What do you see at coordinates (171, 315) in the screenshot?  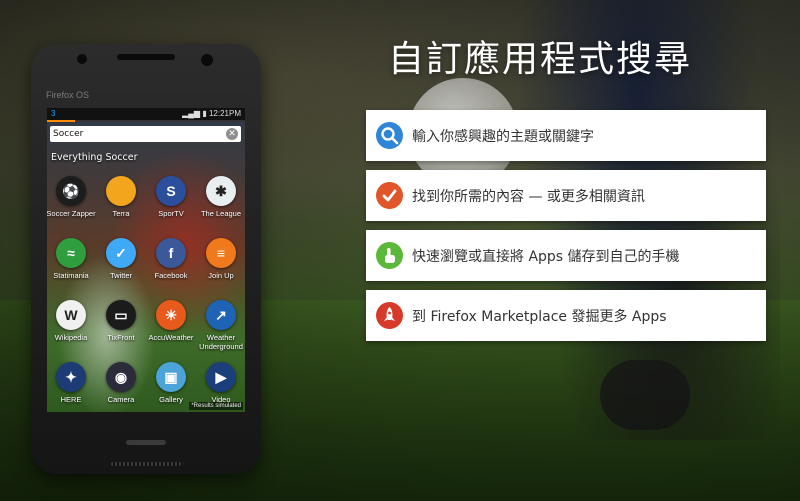 I see `app-accuweather-icon: ☀` at bounding box center [171, 315].